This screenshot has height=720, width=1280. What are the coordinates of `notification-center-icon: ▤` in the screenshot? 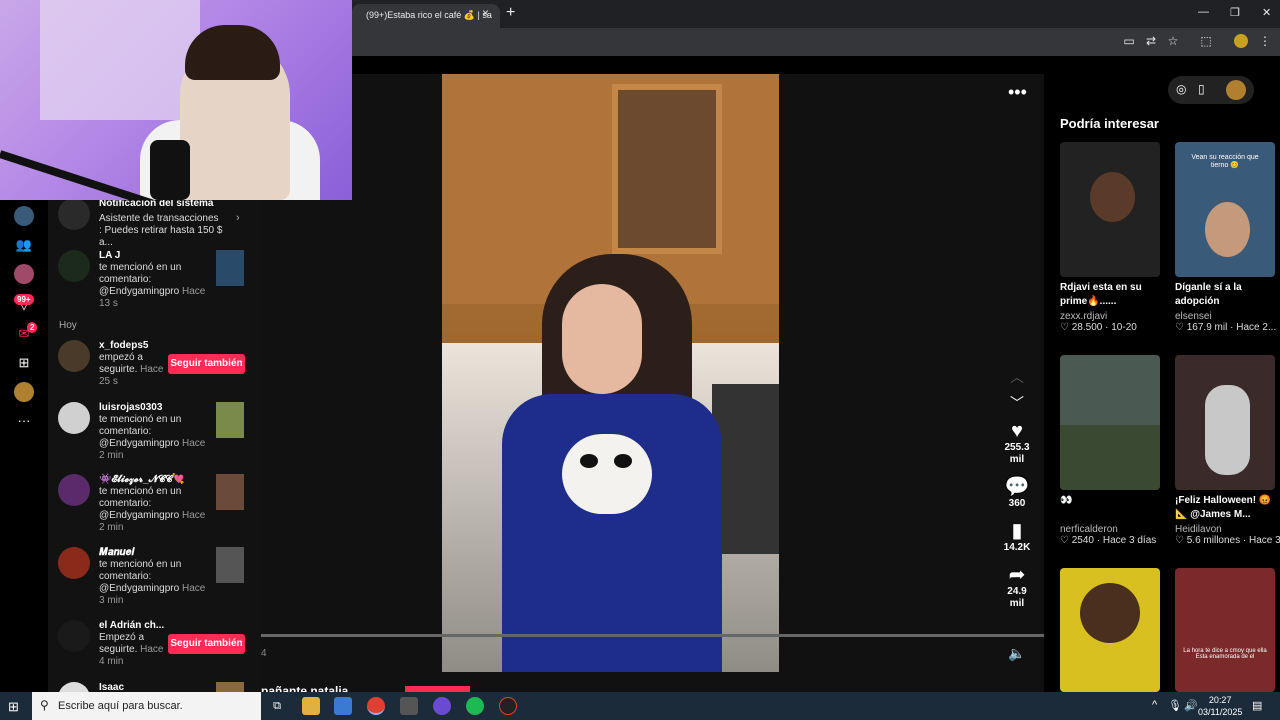 It's located at (1257, 705).